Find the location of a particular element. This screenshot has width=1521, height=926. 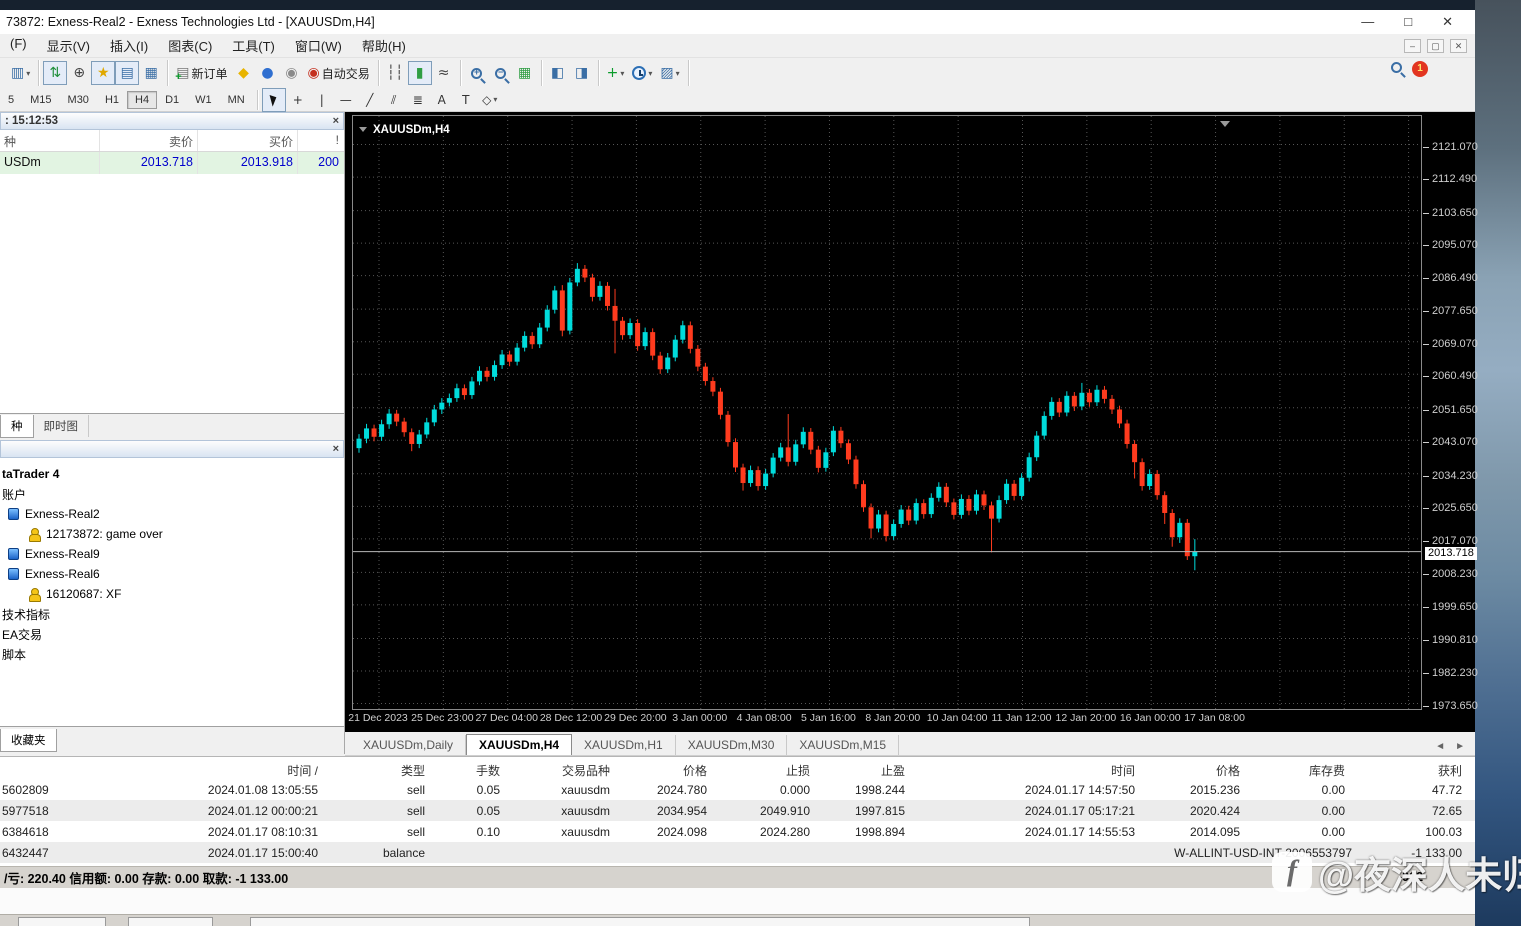

chart-tab-h4: XAUUSDm,H4 is located at coordinates (519, 744).